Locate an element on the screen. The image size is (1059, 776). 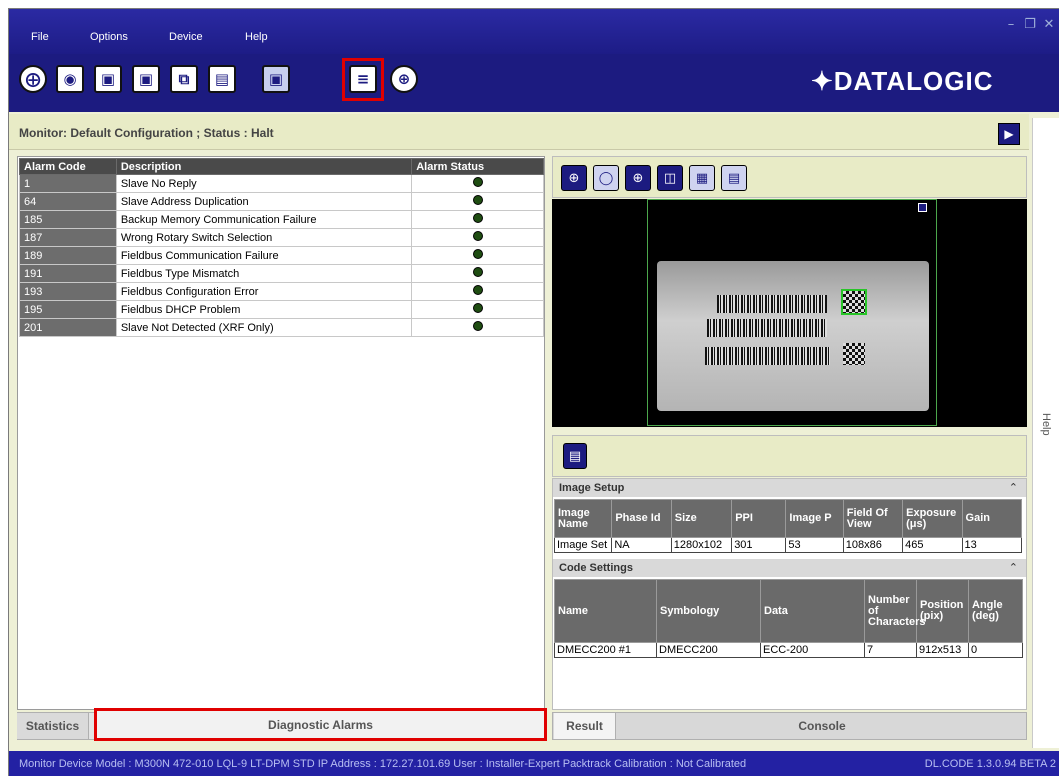
table-row: 201 Slave Not Detected (XRF Only) is located at coordinates (281, 327).